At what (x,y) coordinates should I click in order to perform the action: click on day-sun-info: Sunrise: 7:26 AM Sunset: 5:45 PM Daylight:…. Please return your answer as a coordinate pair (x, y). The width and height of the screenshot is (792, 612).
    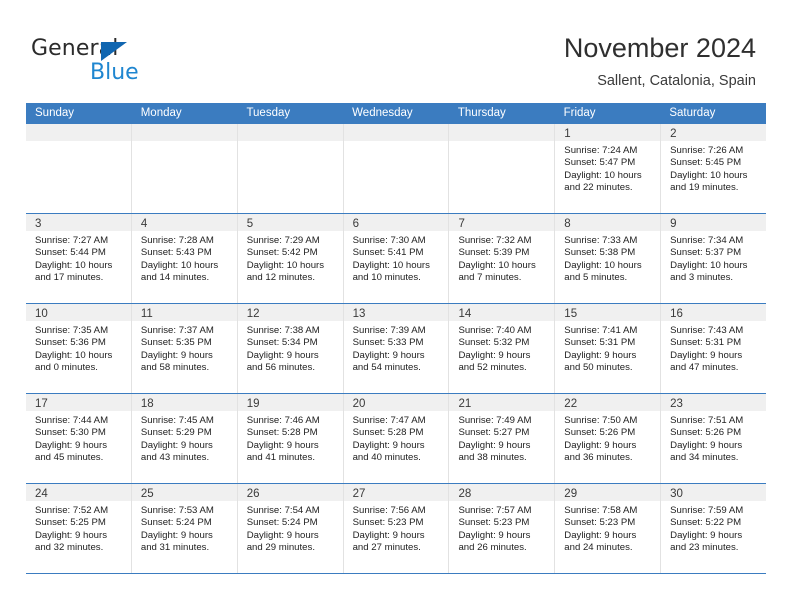
    Looking at the image, I should click on (713, 168).